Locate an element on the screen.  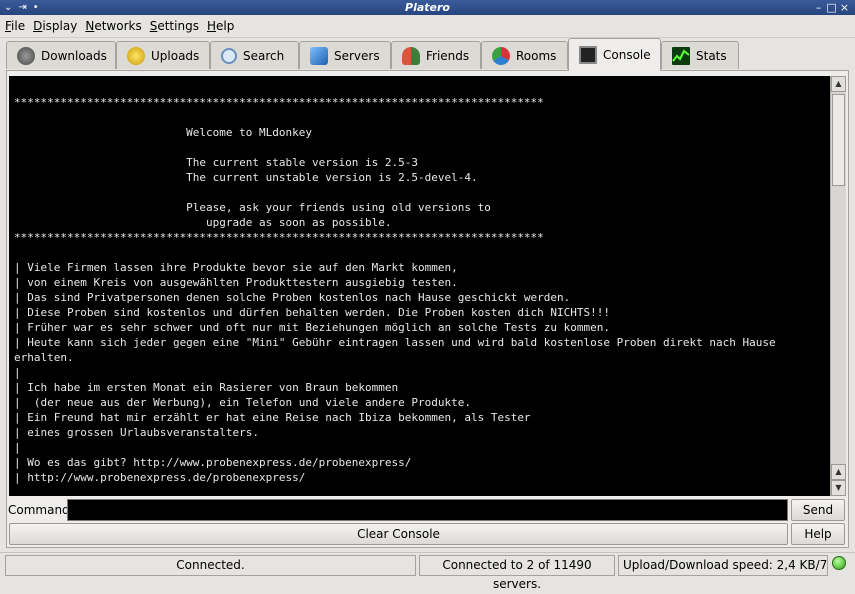
scrollbar-thumb is located at coordinates (838, 140).